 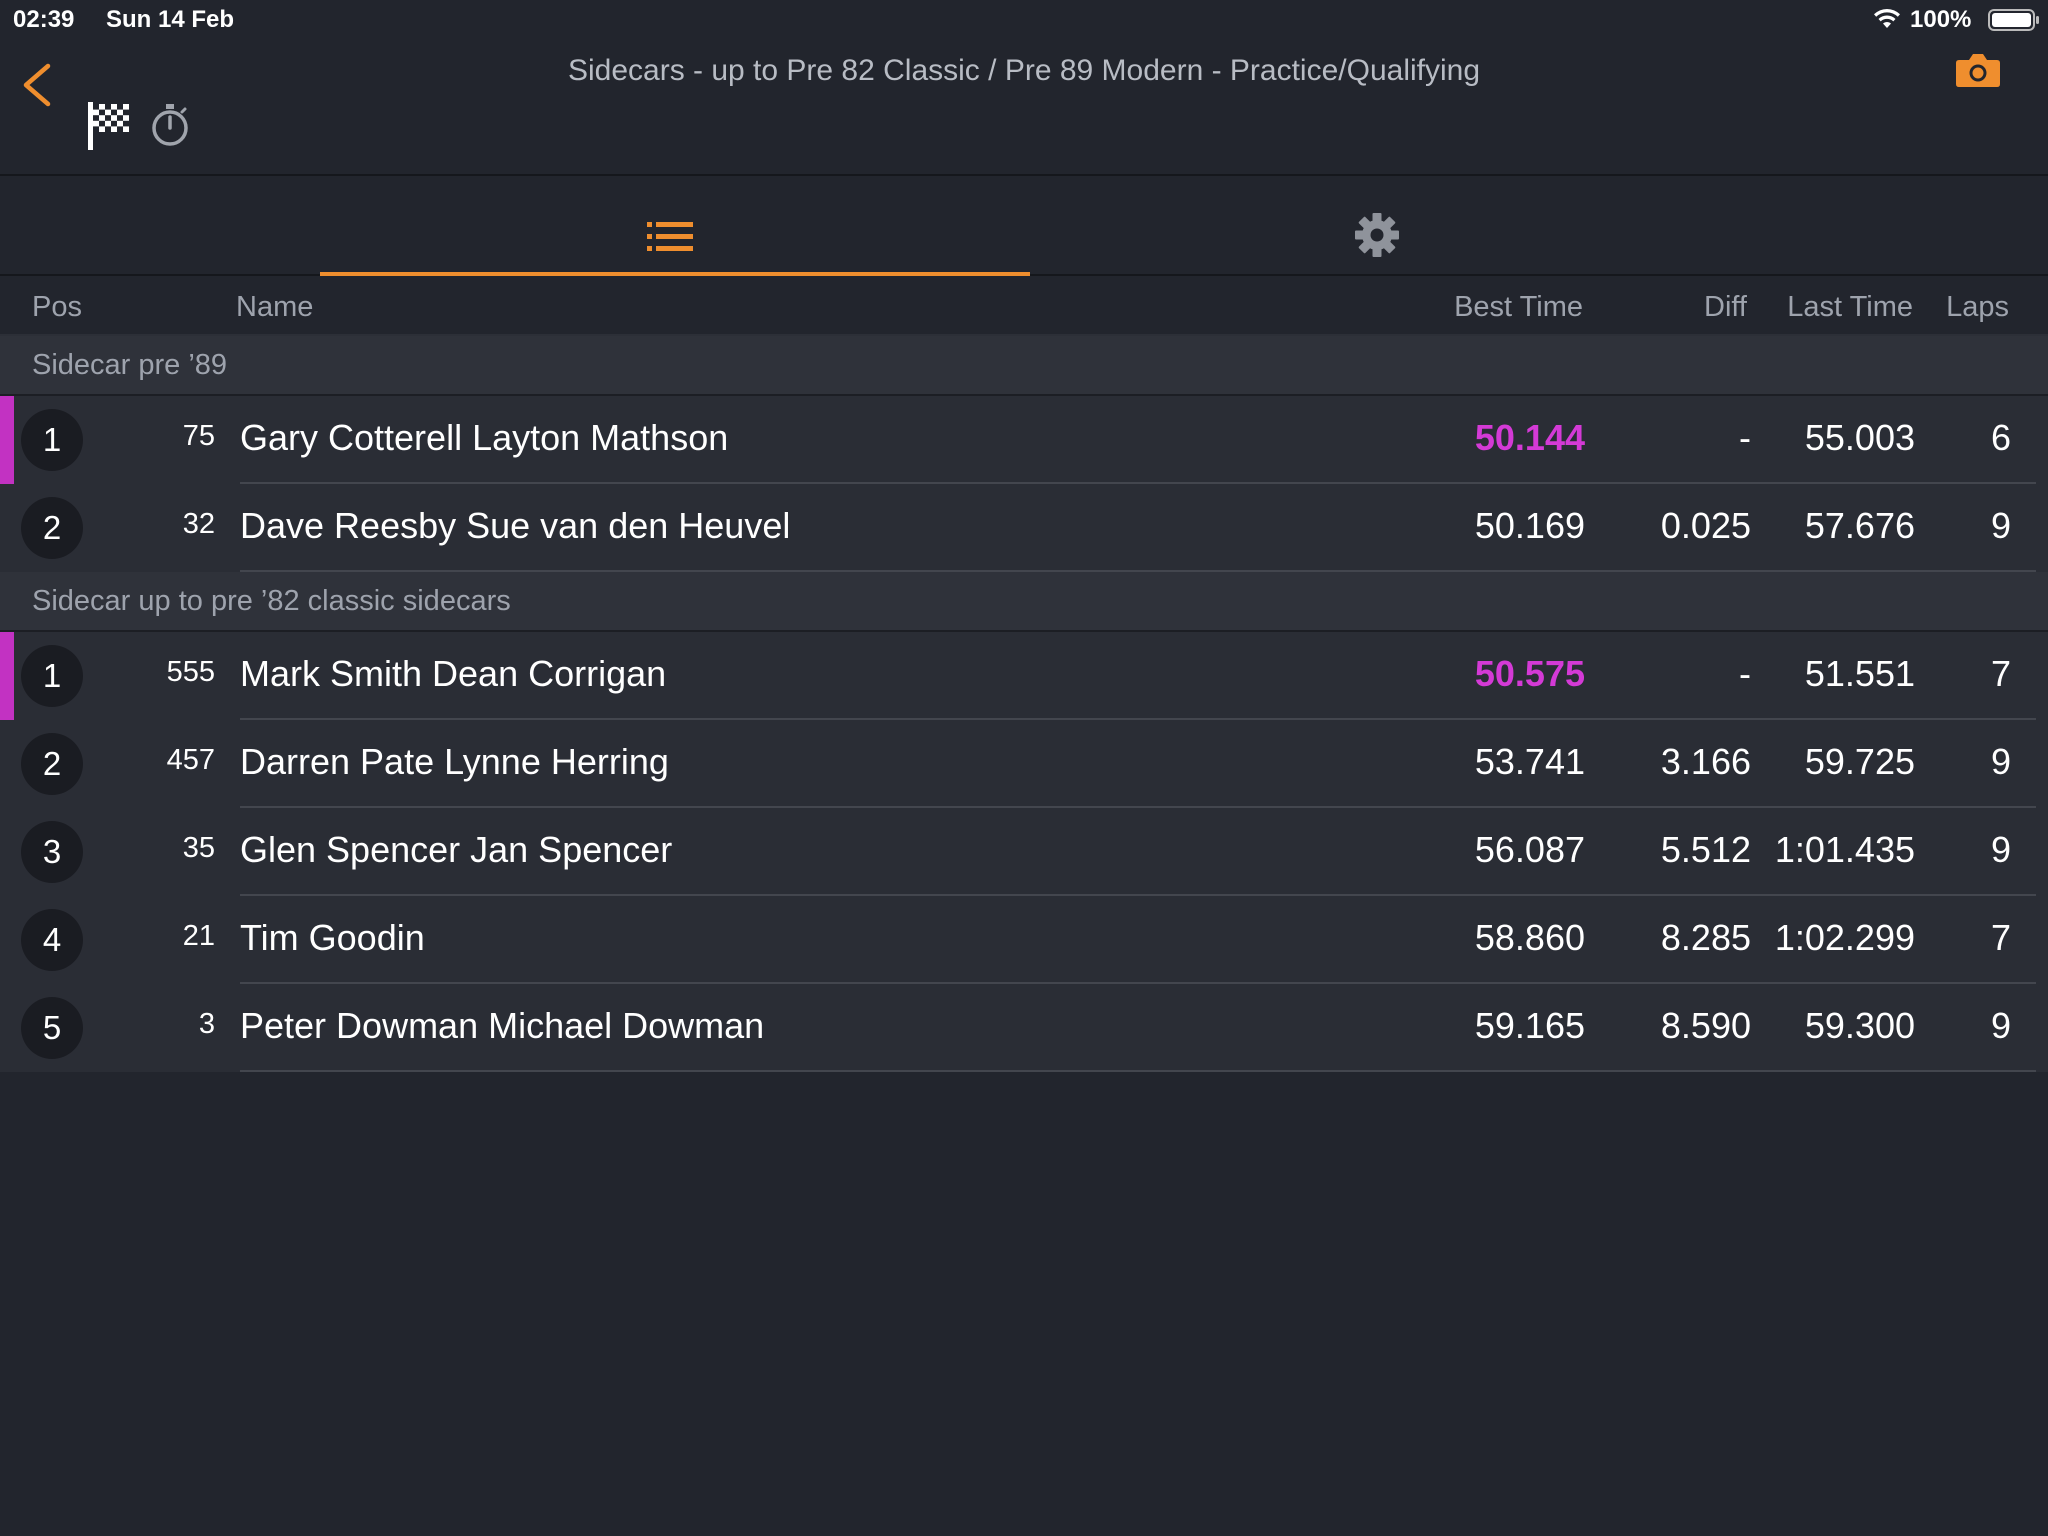 I want to click on last-time: 59.725, so click(x=1859, y=761).